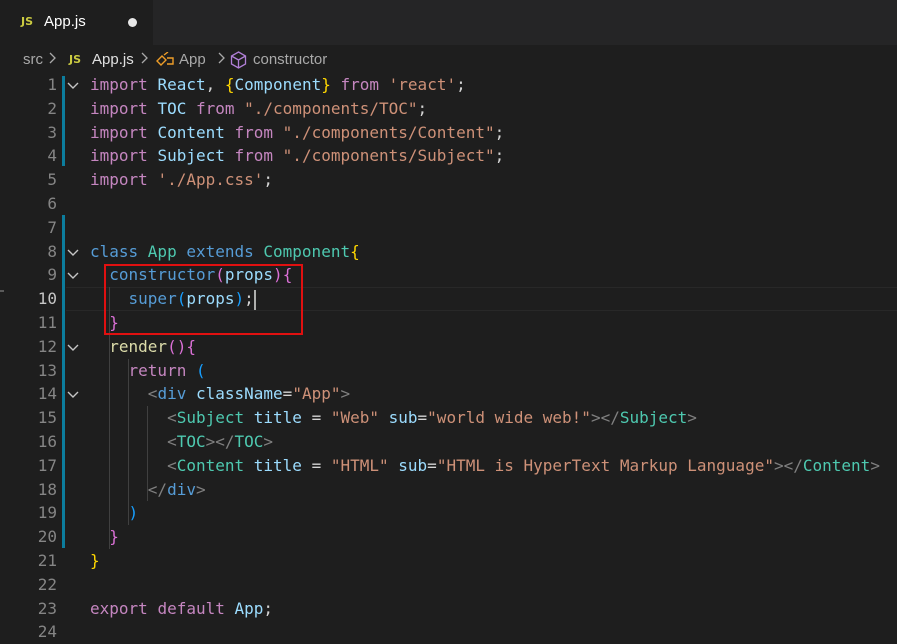 This screenshot has width=897, height=644. What do you see at coordinates (47, 489) in the screenshot?
I see `line-number: 18` at bounding box center [47, 489].